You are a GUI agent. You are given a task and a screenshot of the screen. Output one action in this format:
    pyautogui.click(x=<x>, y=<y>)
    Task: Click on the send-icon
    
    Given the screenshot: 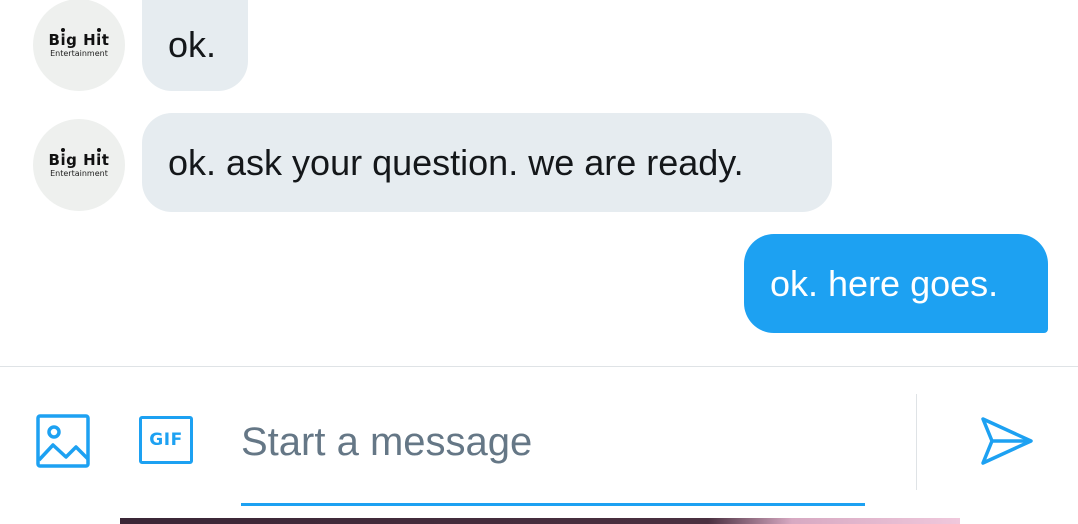 What is the action you would take?
    pyautogui.click(x=1007, y=441)
    